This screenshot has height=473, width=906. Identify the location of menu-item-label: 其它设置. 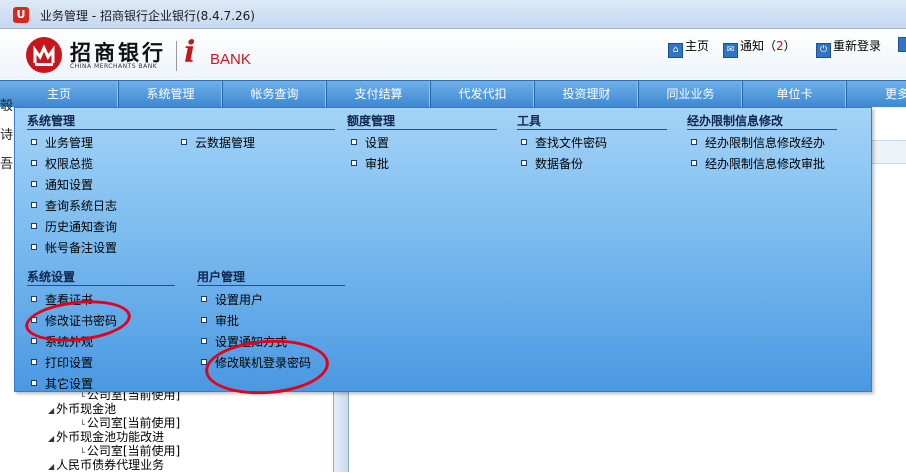
(69, 384).